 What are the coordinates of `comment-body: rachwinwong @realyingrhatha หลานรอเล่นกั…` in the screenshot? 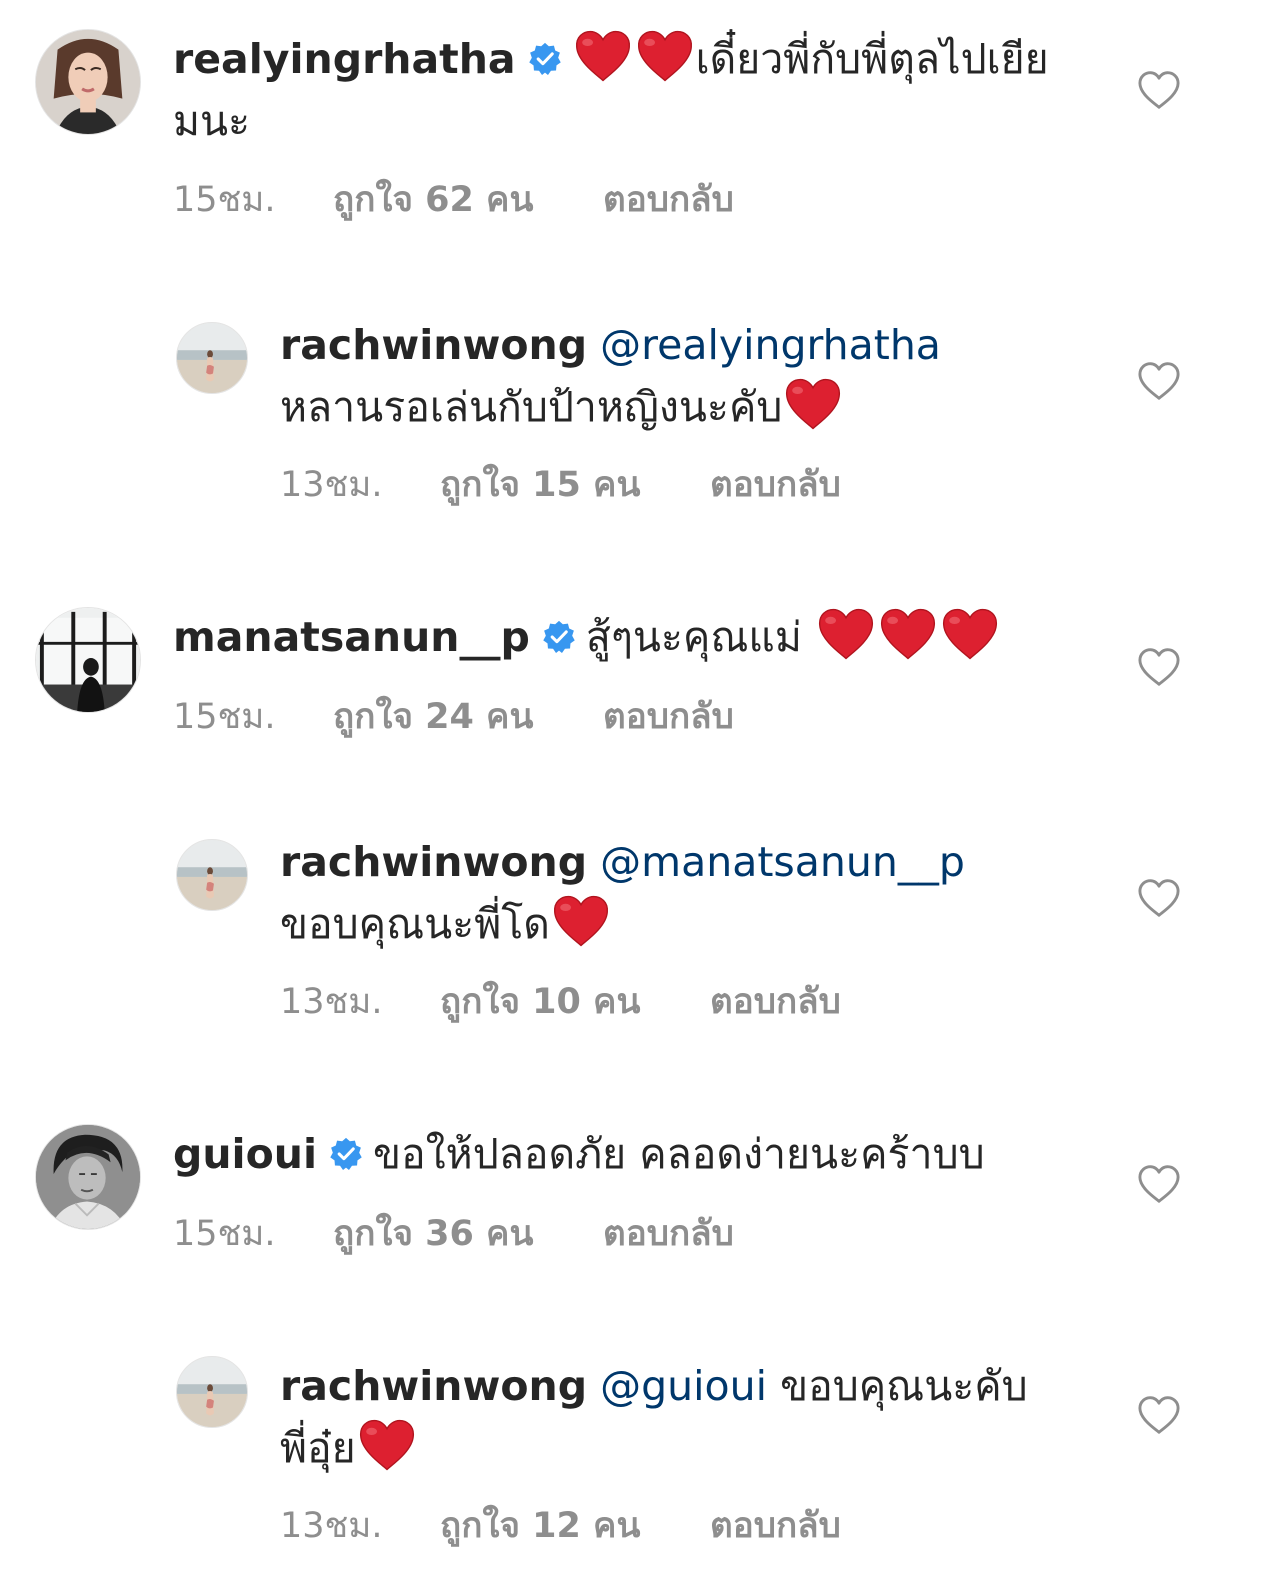 It's located at (690, 376).